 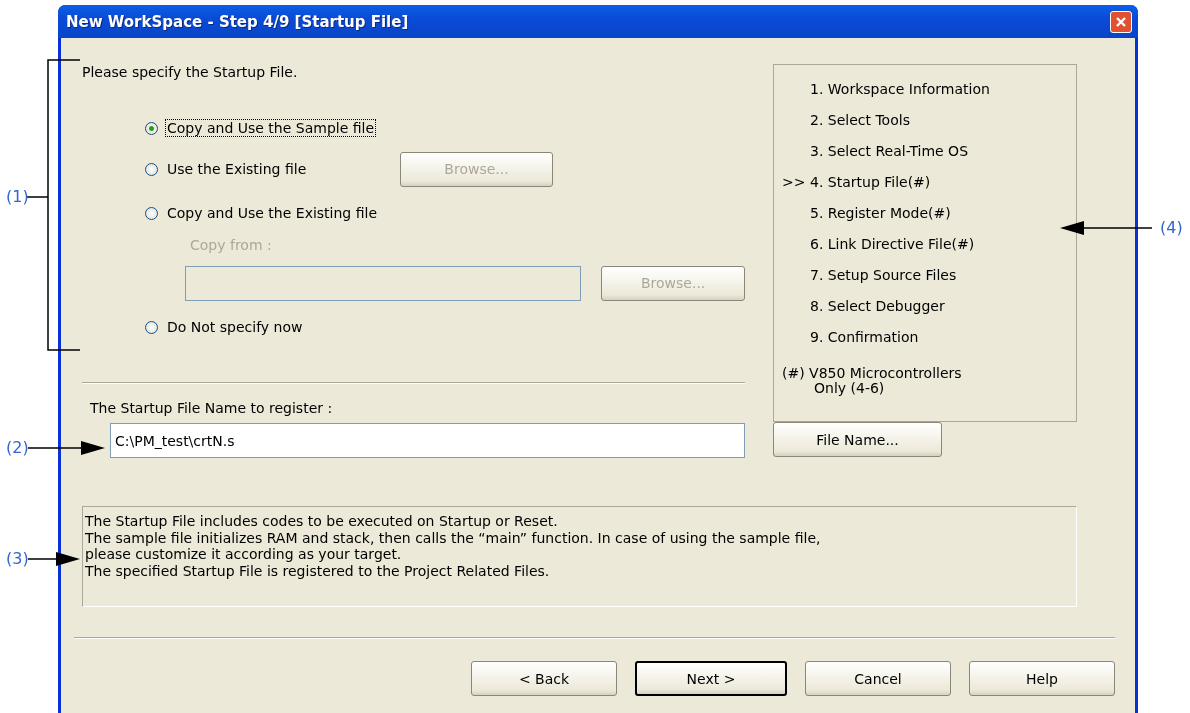 What do you see at coordinates (17, 447) in the screenshot?
I see `callout-label: (2)` at bounding box center [17, 447].